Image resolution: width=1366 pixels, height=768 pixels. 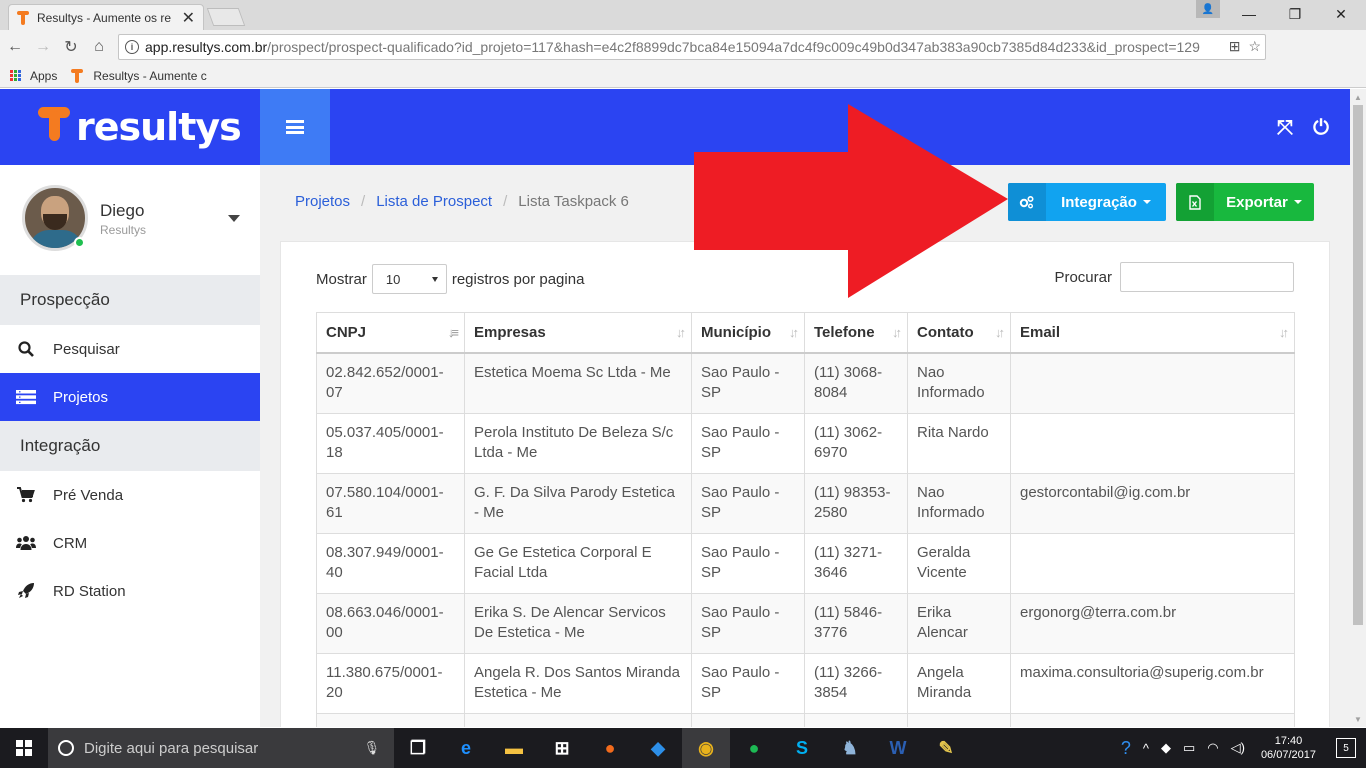 I want to click on page-length-select: 10, so click(x=409, y=279).